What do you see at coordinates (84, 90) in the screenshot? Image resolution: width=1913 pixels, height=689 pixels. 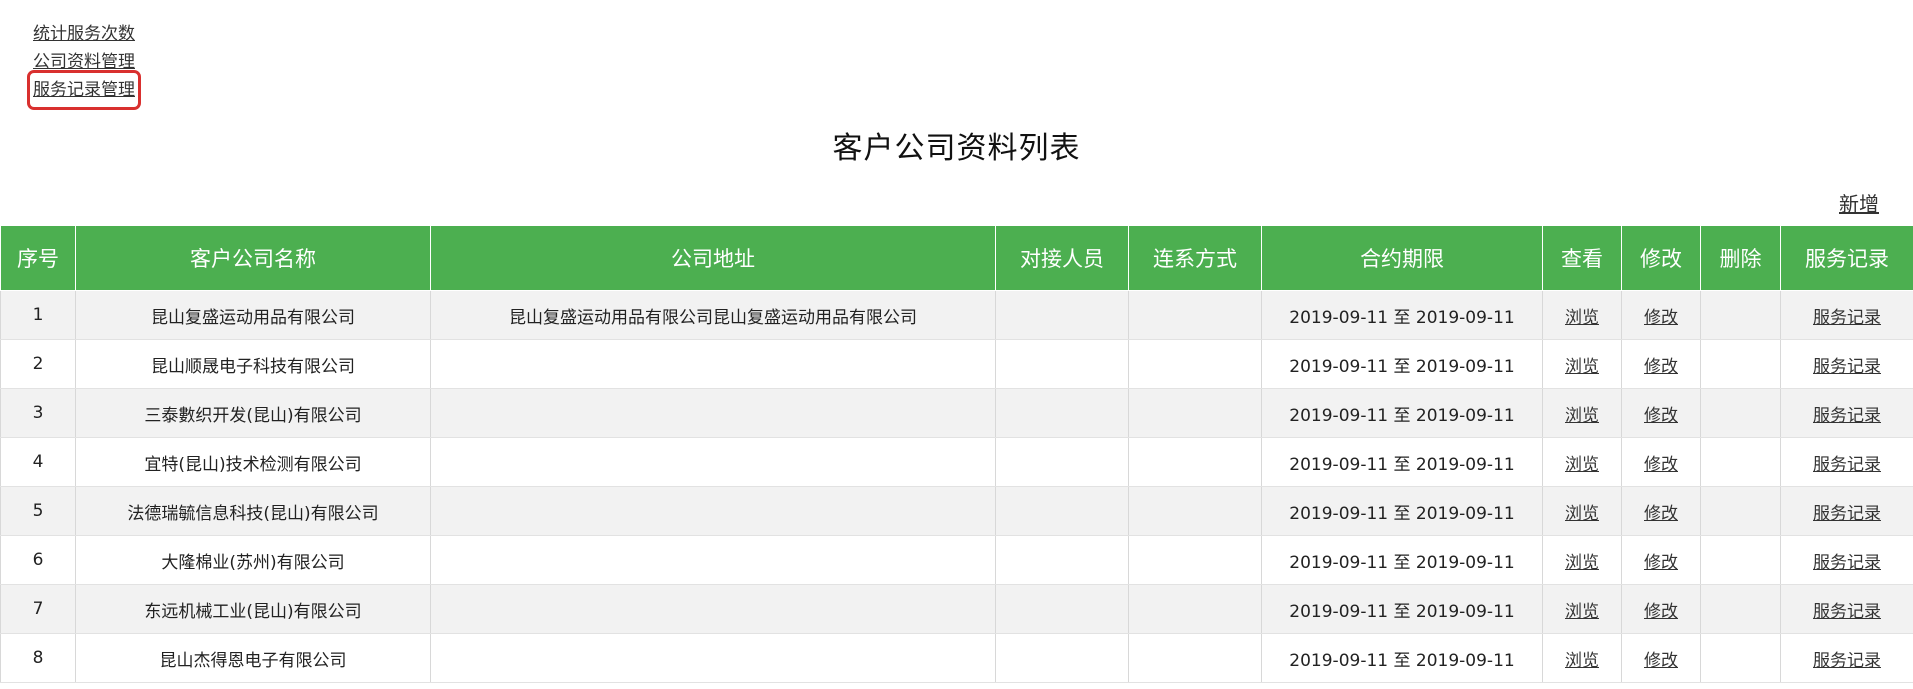 I see `nav-link-service-records: 服务记录管理` at bounding box center [84, 90].